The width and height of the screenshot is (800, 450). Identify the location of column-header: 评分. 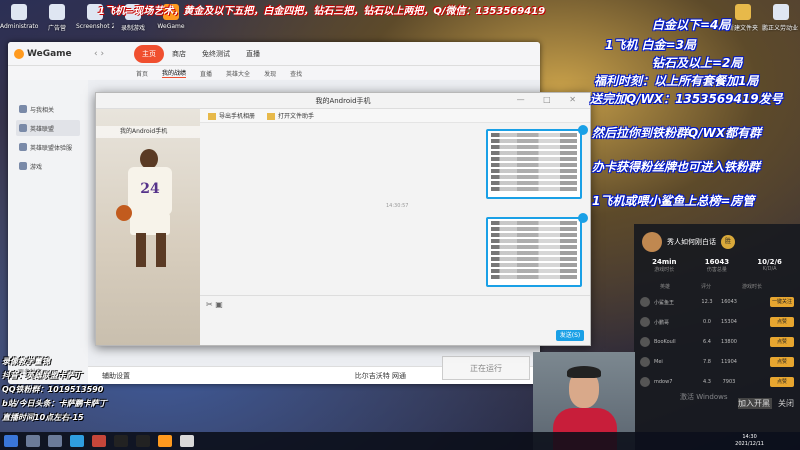
(705, 287).